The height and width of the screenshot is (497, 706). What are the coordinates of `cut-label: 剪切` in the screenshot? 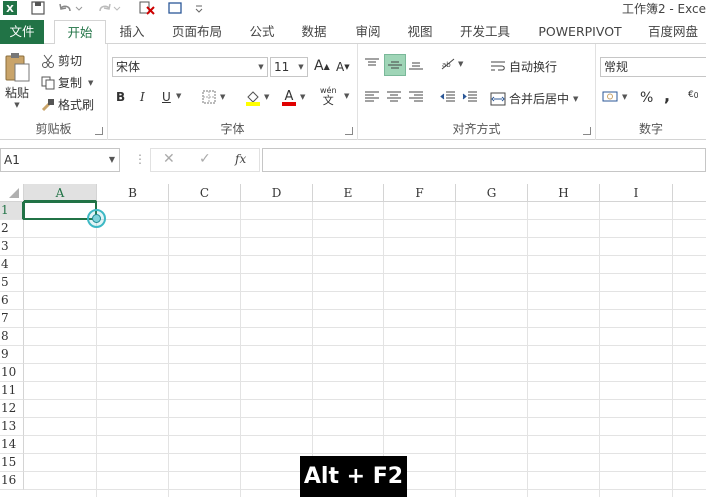 It's located at (70, 61).